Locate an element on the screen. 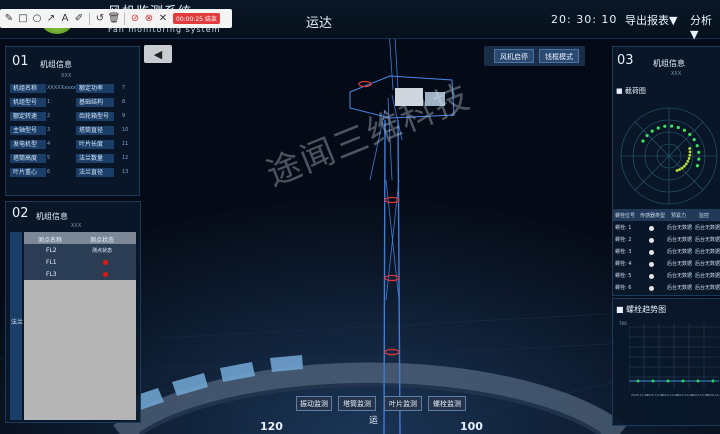 Image resolution: width=720 pixels, height=434 pixels. info-value: 1 is located at coordinates (49, 102).